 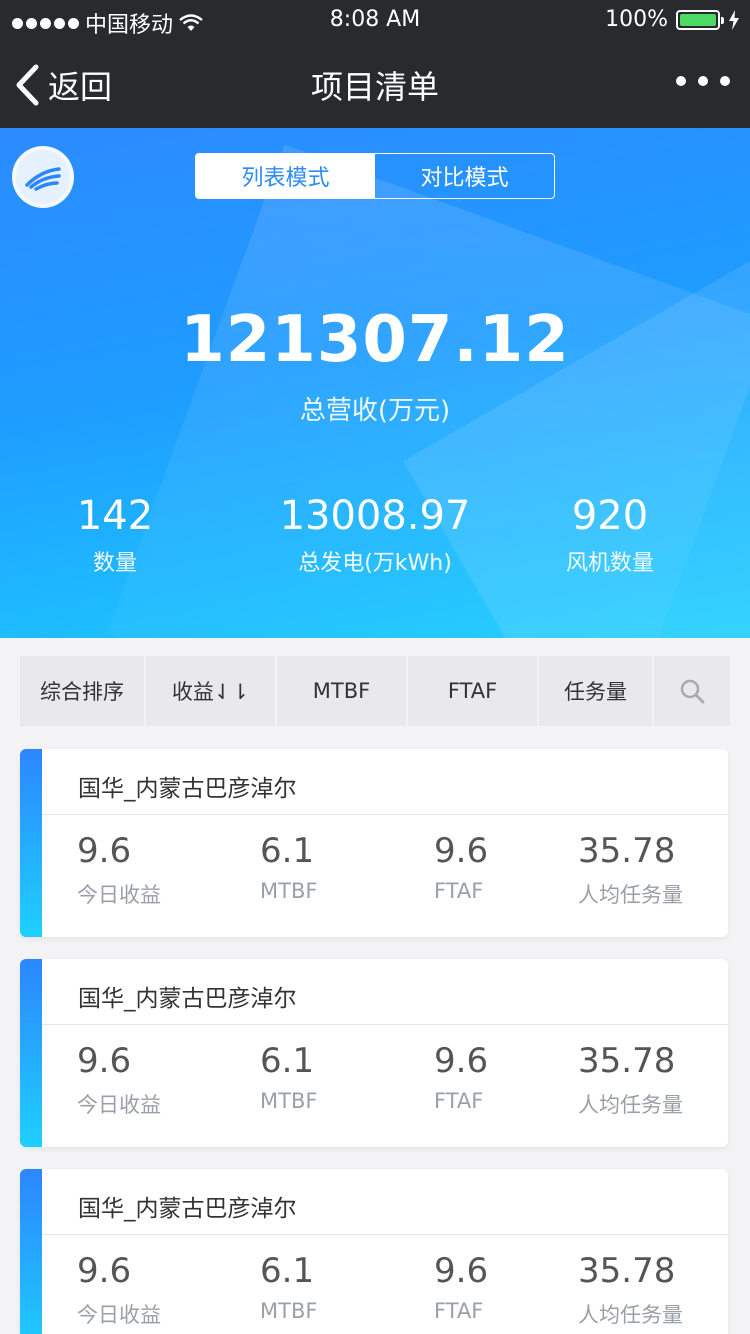 I want to click on page-title: 项目清单, so click(x=374, y=87).